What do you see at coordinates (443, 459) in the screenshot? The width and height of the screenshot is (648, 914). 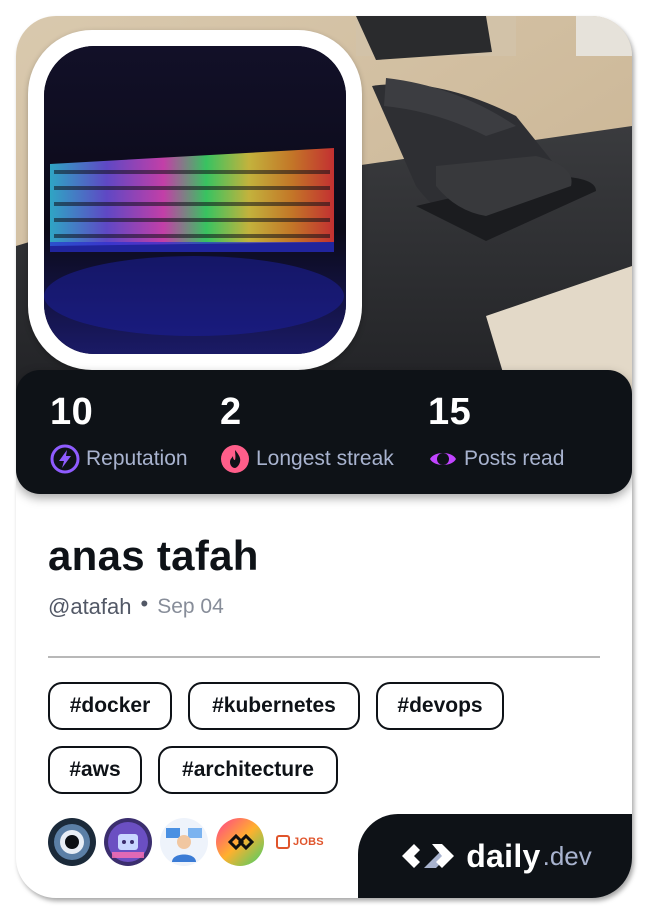 I see `posts-read-eye-icon` at bounding box center [443, 459].